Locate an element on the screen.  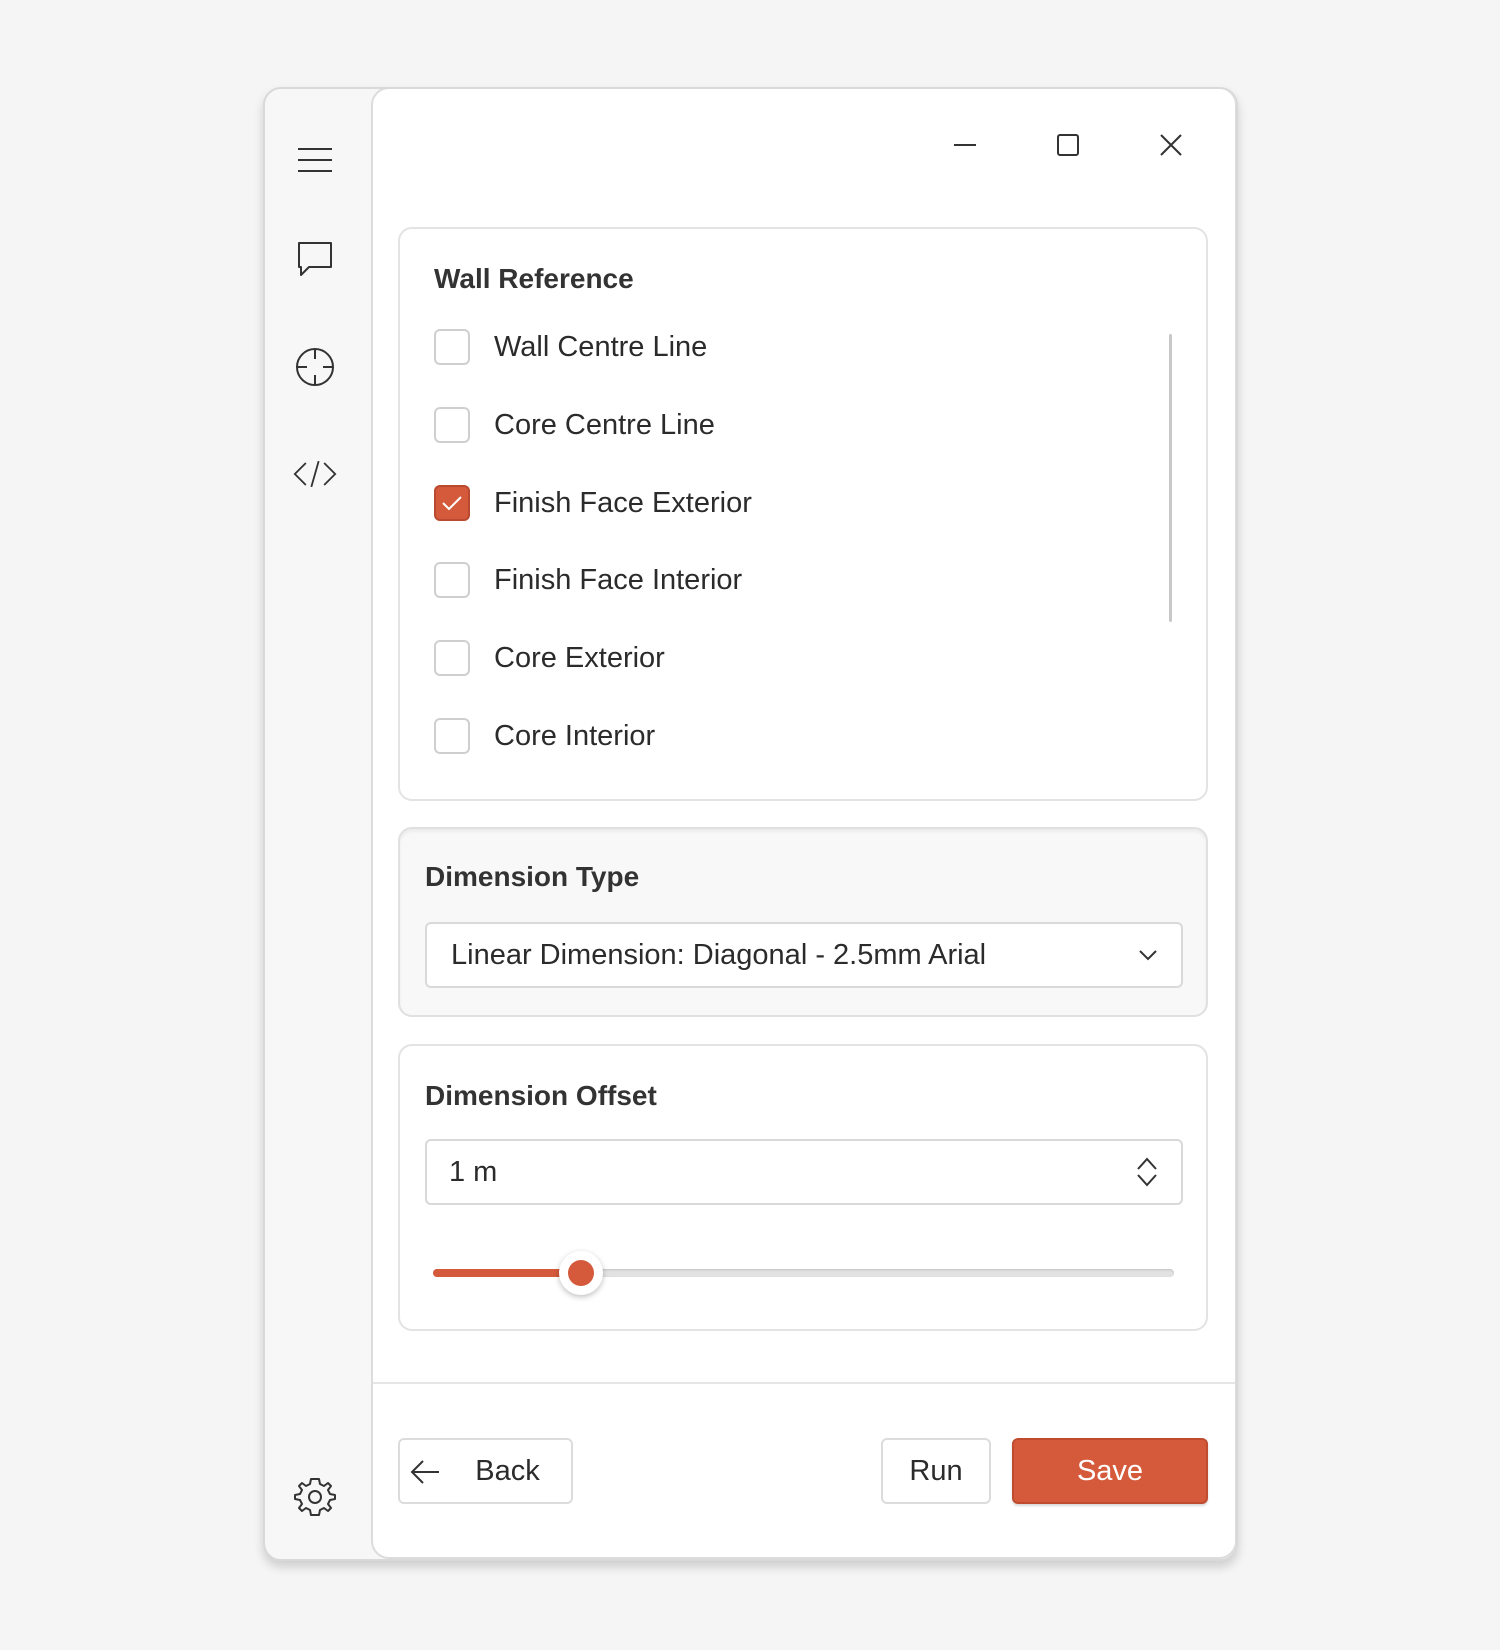
sidebar is located at coordinates (318, 824).